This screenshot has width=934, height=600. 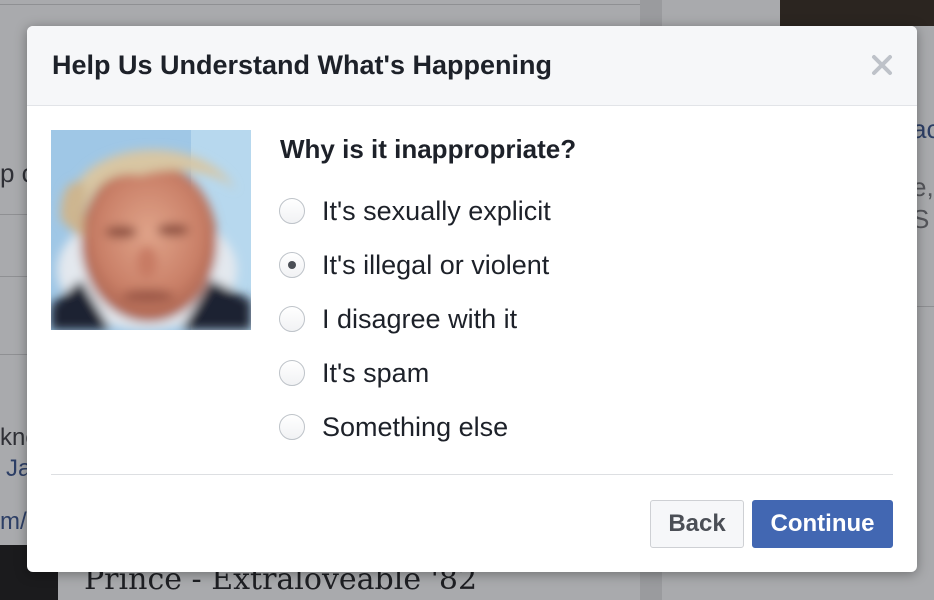 I want to click on close-icon, so click(x=882, y=65).